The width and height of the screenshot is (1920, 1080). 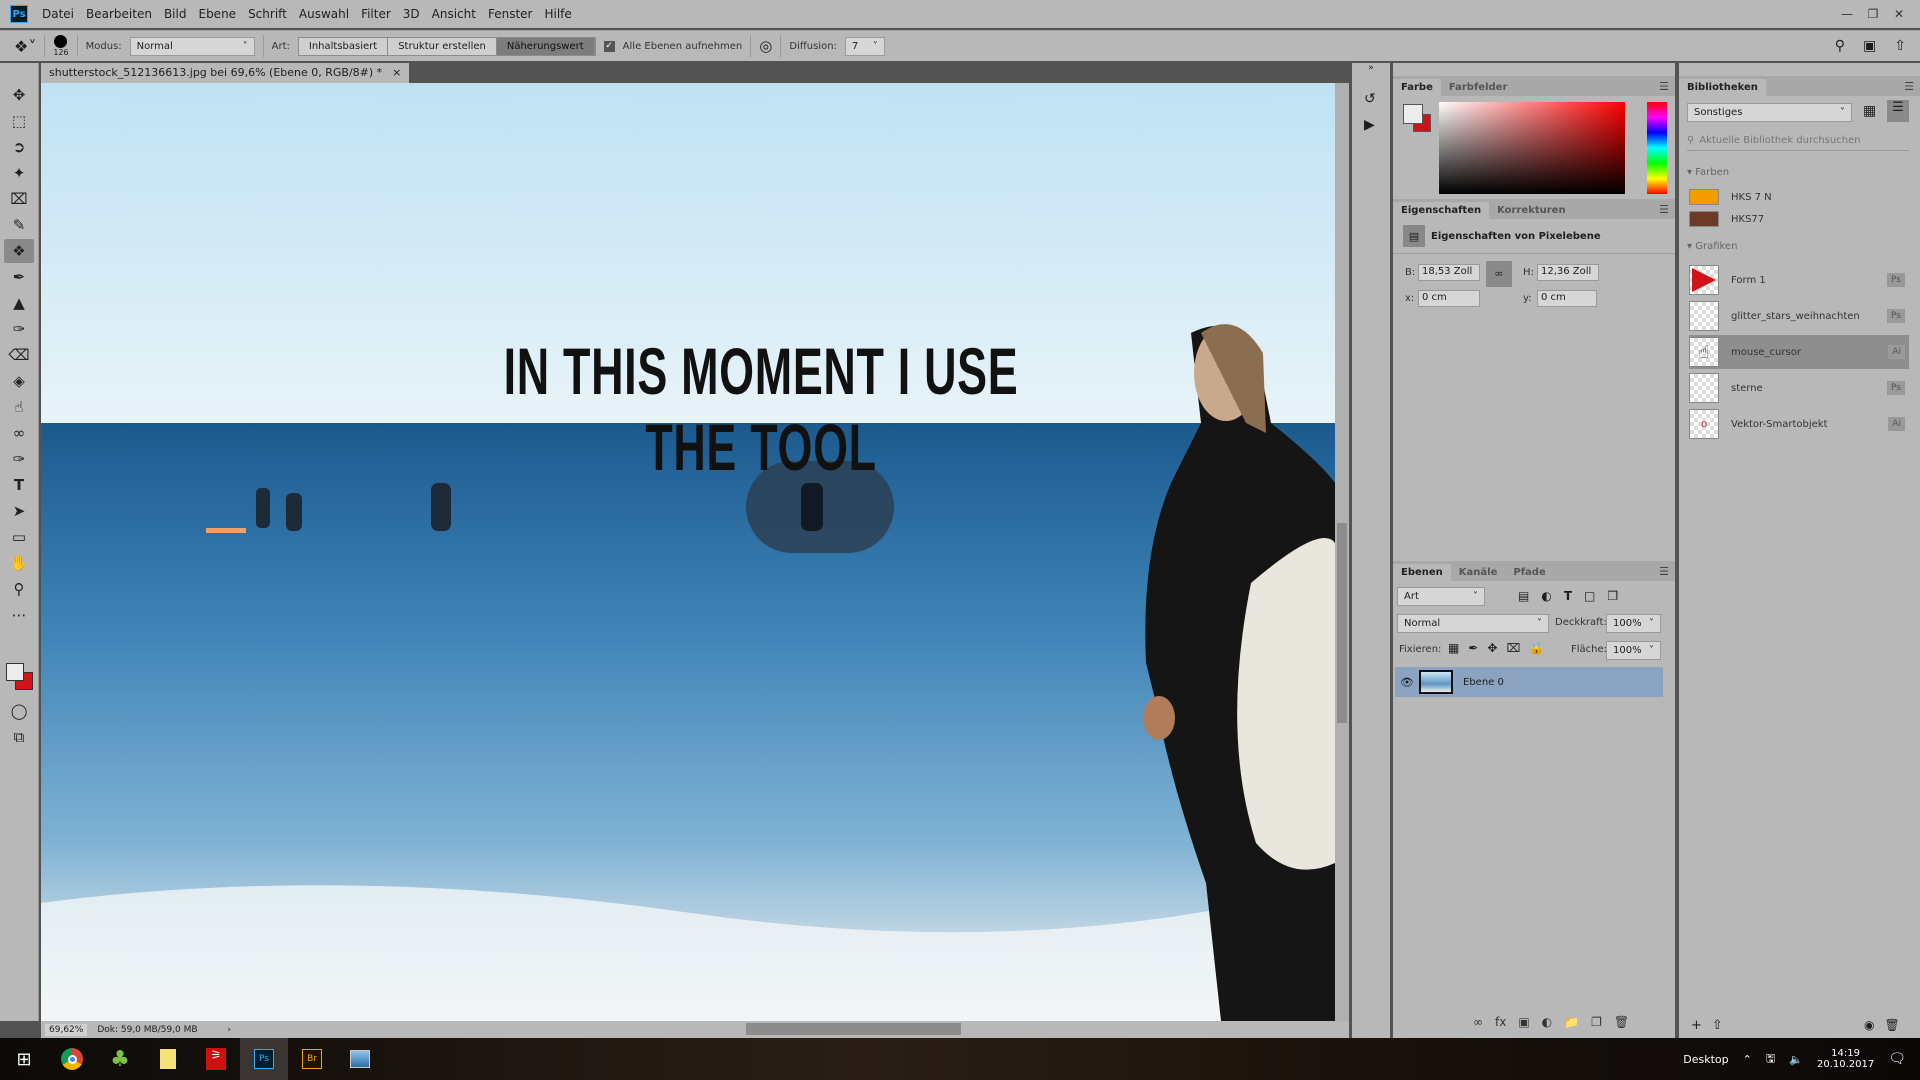 What do you see at coordinates (1730, 197) in the screenshot?
I see `library-color-0: HKS 7 N` at bounding box center [1730, 197].